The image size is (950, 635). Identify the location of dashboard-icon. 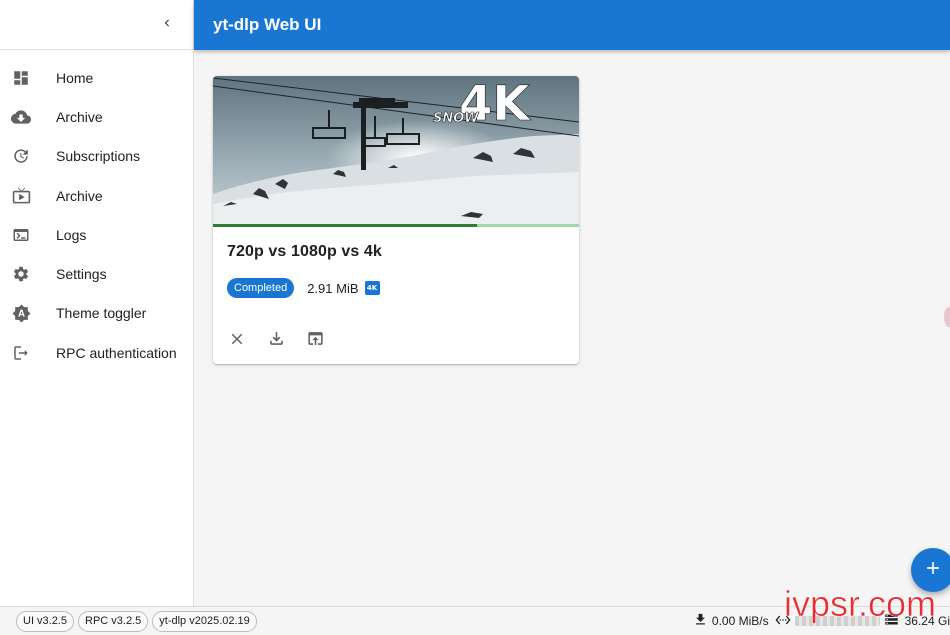
(21, 78).